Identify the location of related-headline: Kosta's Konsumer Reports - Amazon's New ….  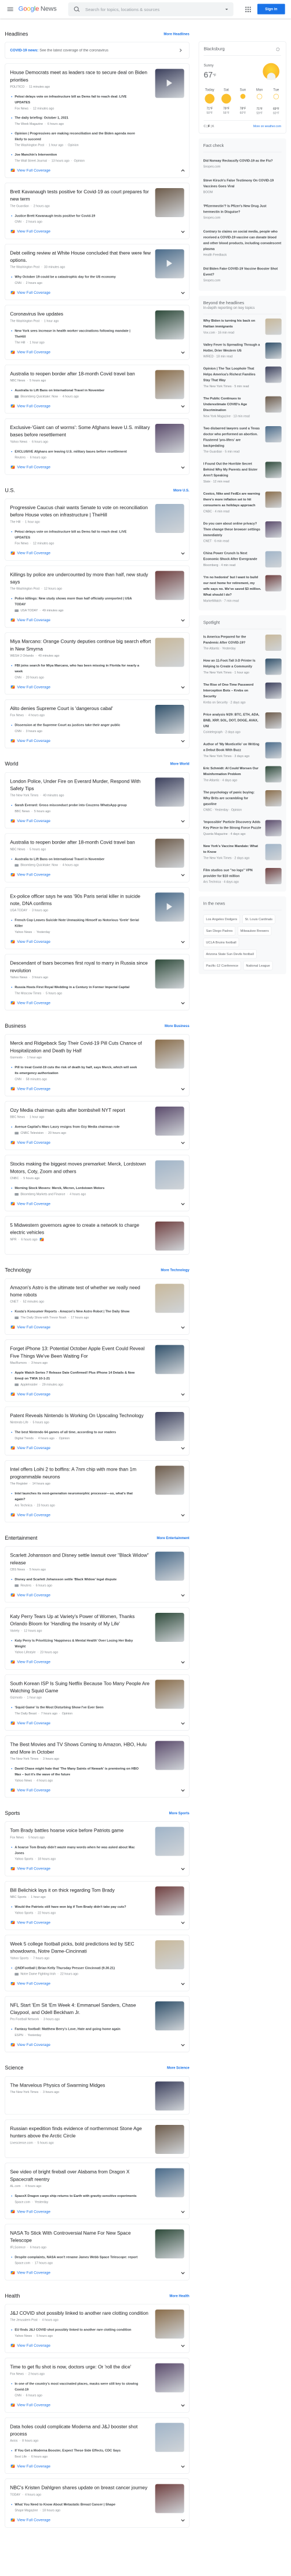
(78, 1311).